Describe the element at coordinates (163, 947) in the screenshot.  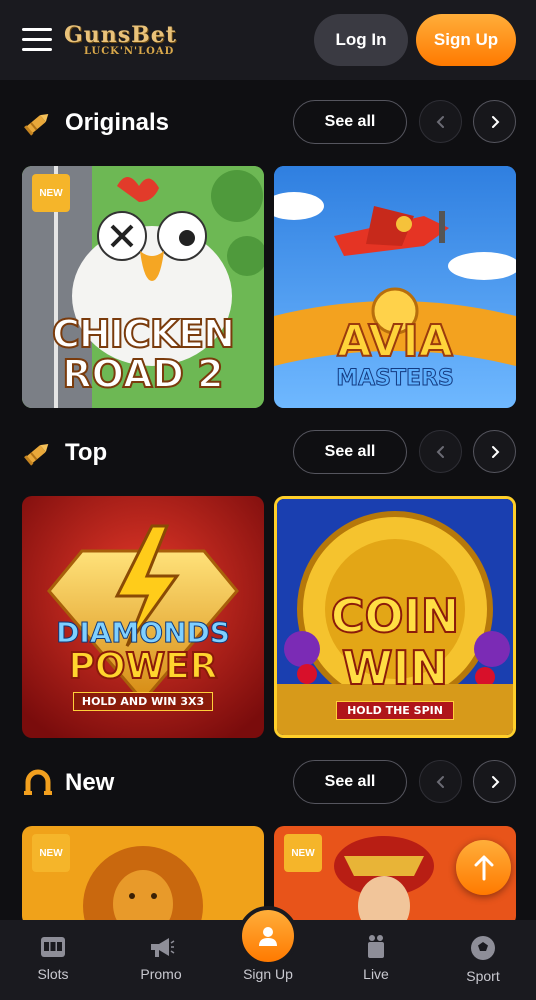
I see `megaphone-icon` at that location.